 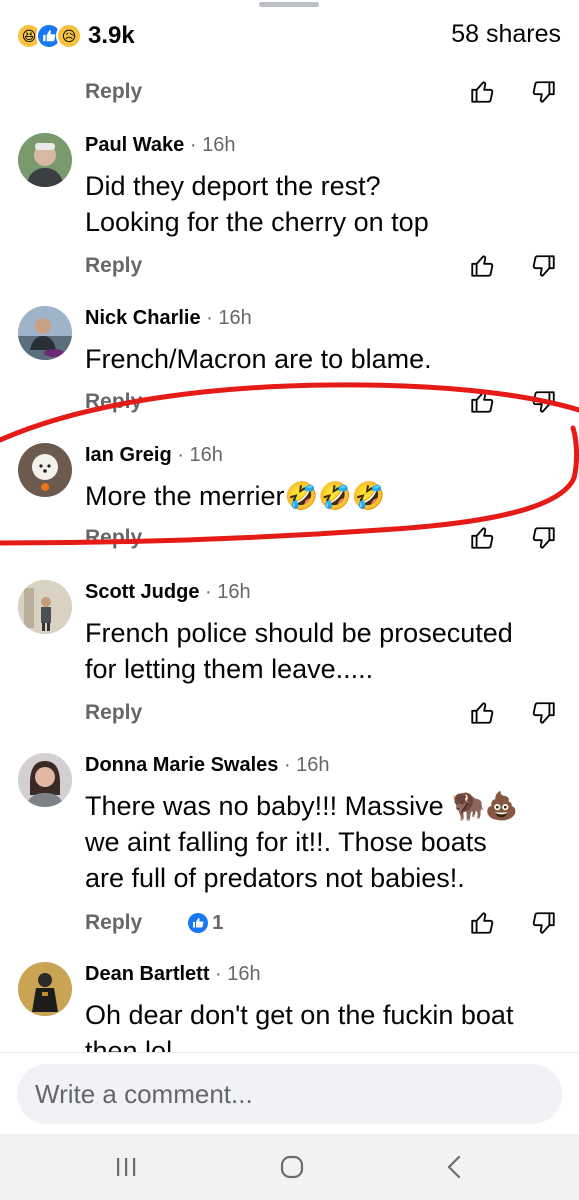 What do you see at coordinates (286, 842) in the screenshot?
I see `comment-line: we aint falling for it!!. Those boats` at bounding box center [286, 842].